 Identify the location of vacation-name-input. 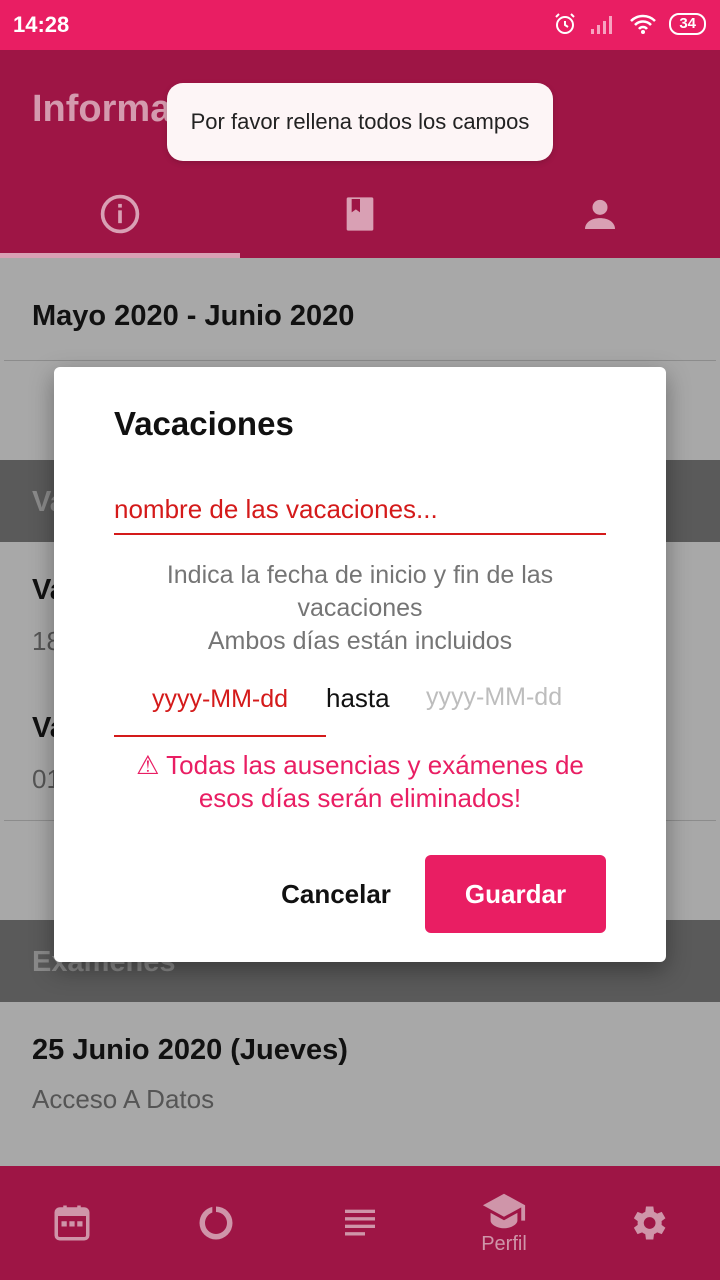
(360, 510).